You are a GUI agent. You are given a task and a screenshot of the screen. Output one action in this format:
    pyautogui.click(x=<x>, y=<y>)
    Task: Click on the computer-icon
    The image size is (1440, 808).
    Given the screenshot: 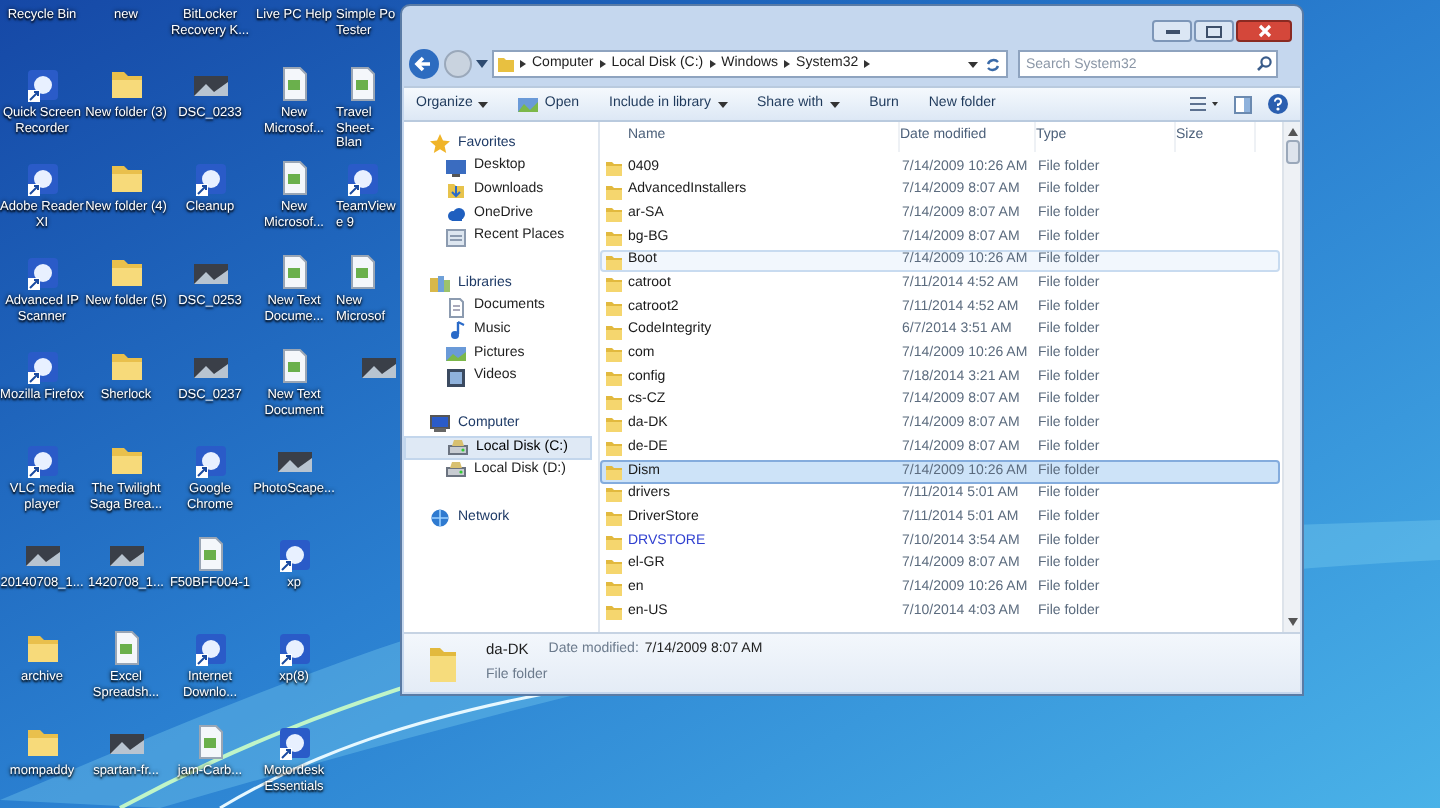 What is the action you would take?
    pyautogui.click(x=440, y=424)
    